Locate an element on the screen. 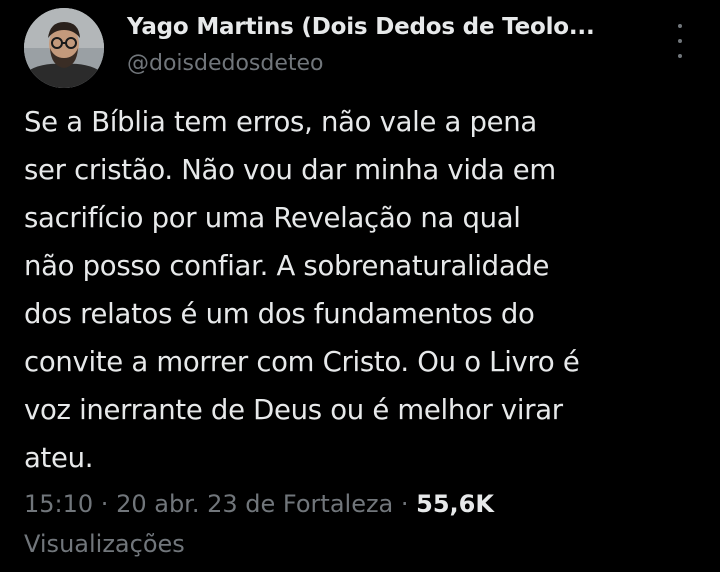  author-handle: @doisdedosdeteo is located at coordinates (225, 63).